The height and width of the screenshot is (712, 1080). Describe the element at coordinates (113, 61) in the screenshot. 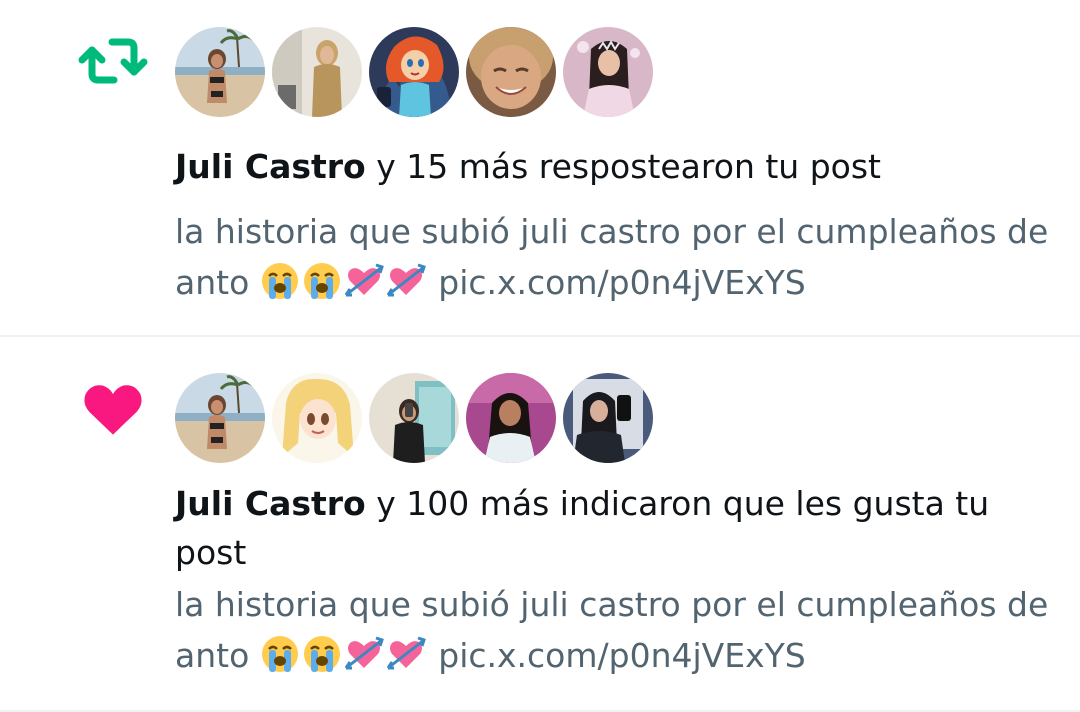

I see `repost-icon` at that location.